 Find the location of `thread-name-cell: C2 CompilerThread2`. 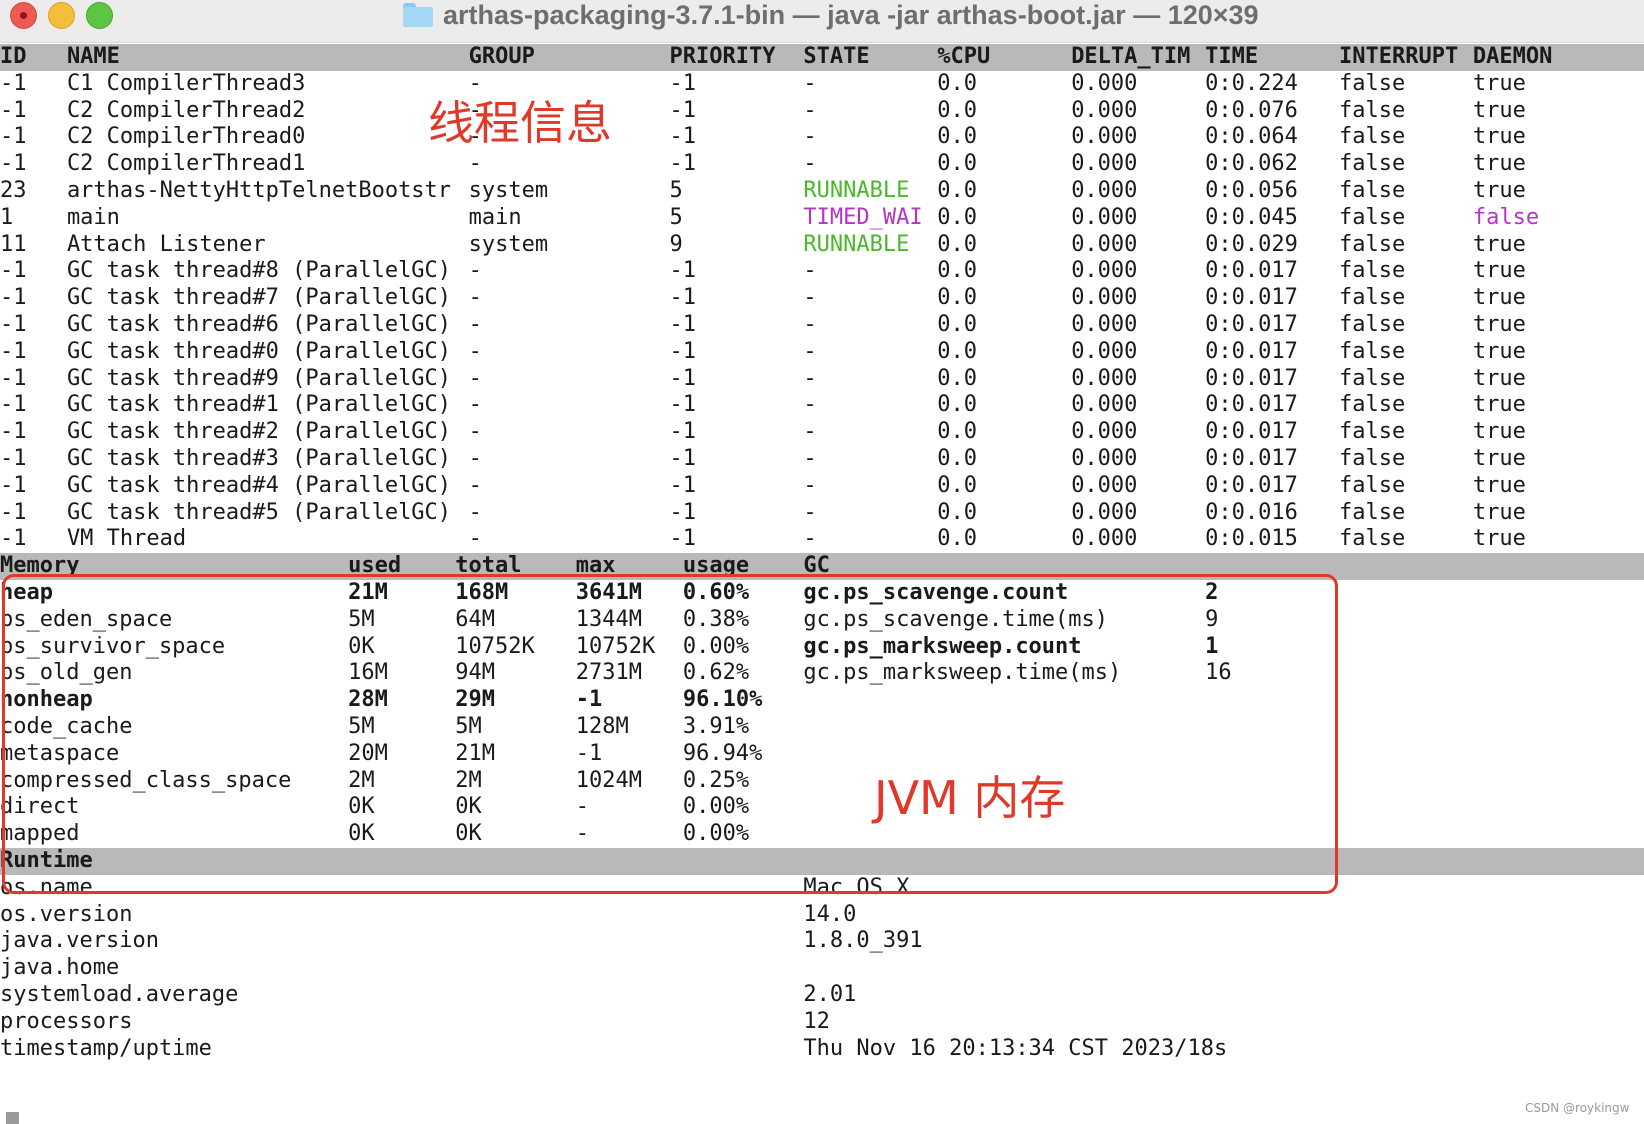

thread-name-cell: C2 CompilerThread2 is located at coordinates (186, 110).